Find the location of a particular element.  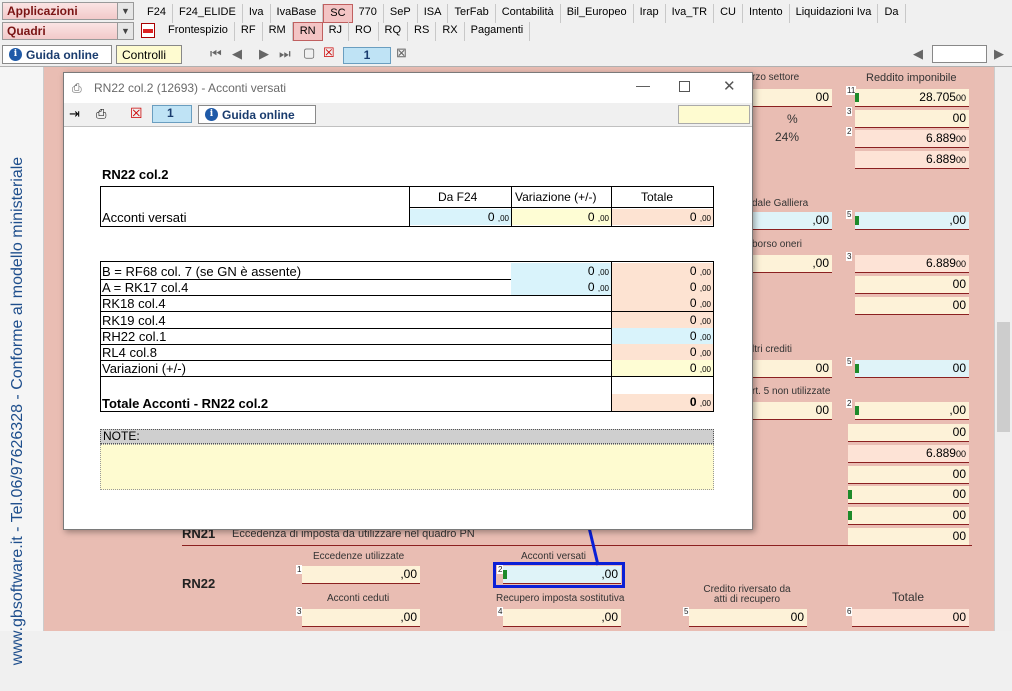

maximize-icon is located at coordinates (684, 86).